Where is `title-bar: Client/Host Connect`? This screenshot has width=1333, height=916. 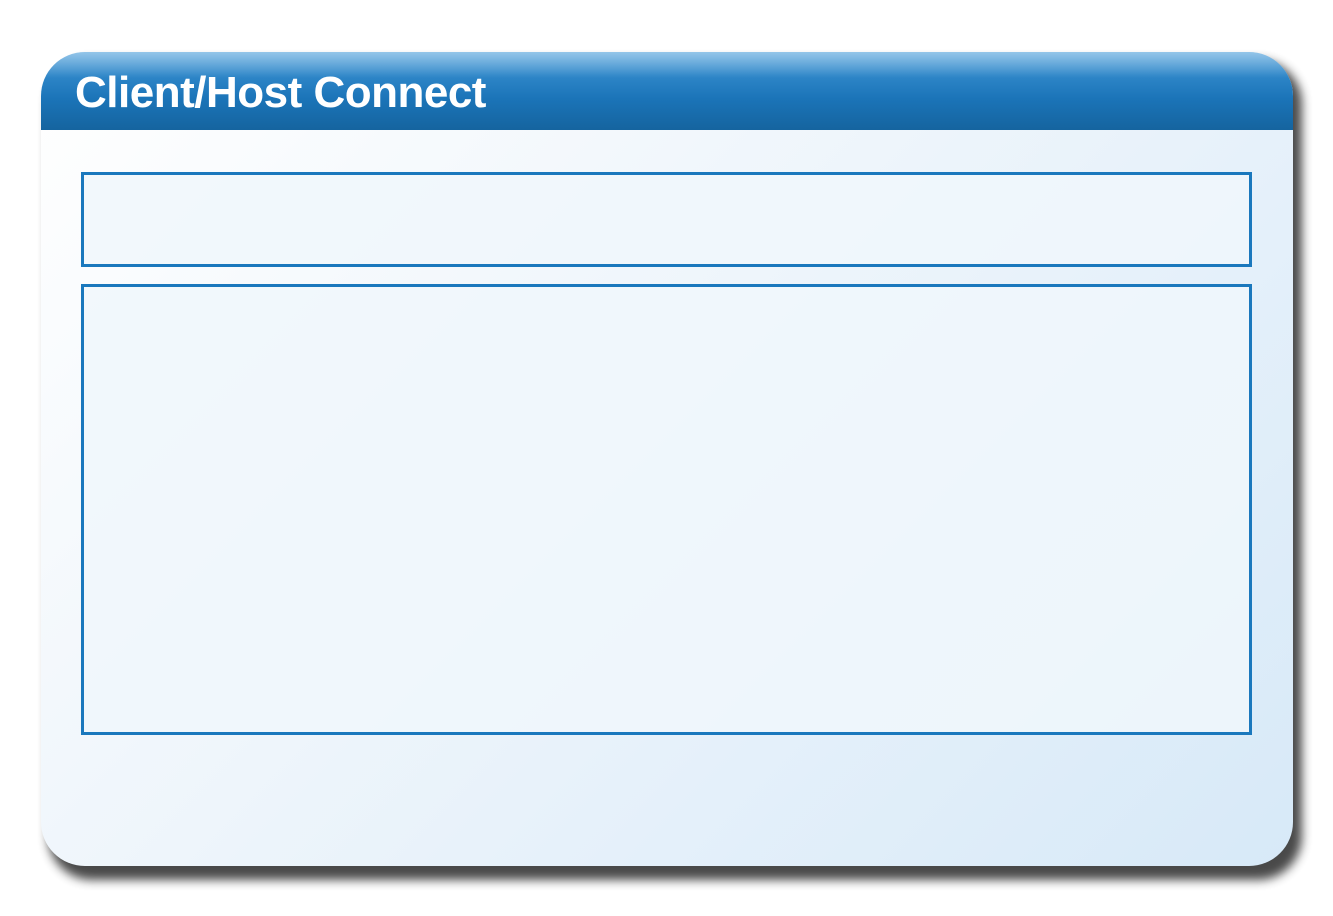 title-bar: Client/Host Connect is located at coordinates (667, 91).